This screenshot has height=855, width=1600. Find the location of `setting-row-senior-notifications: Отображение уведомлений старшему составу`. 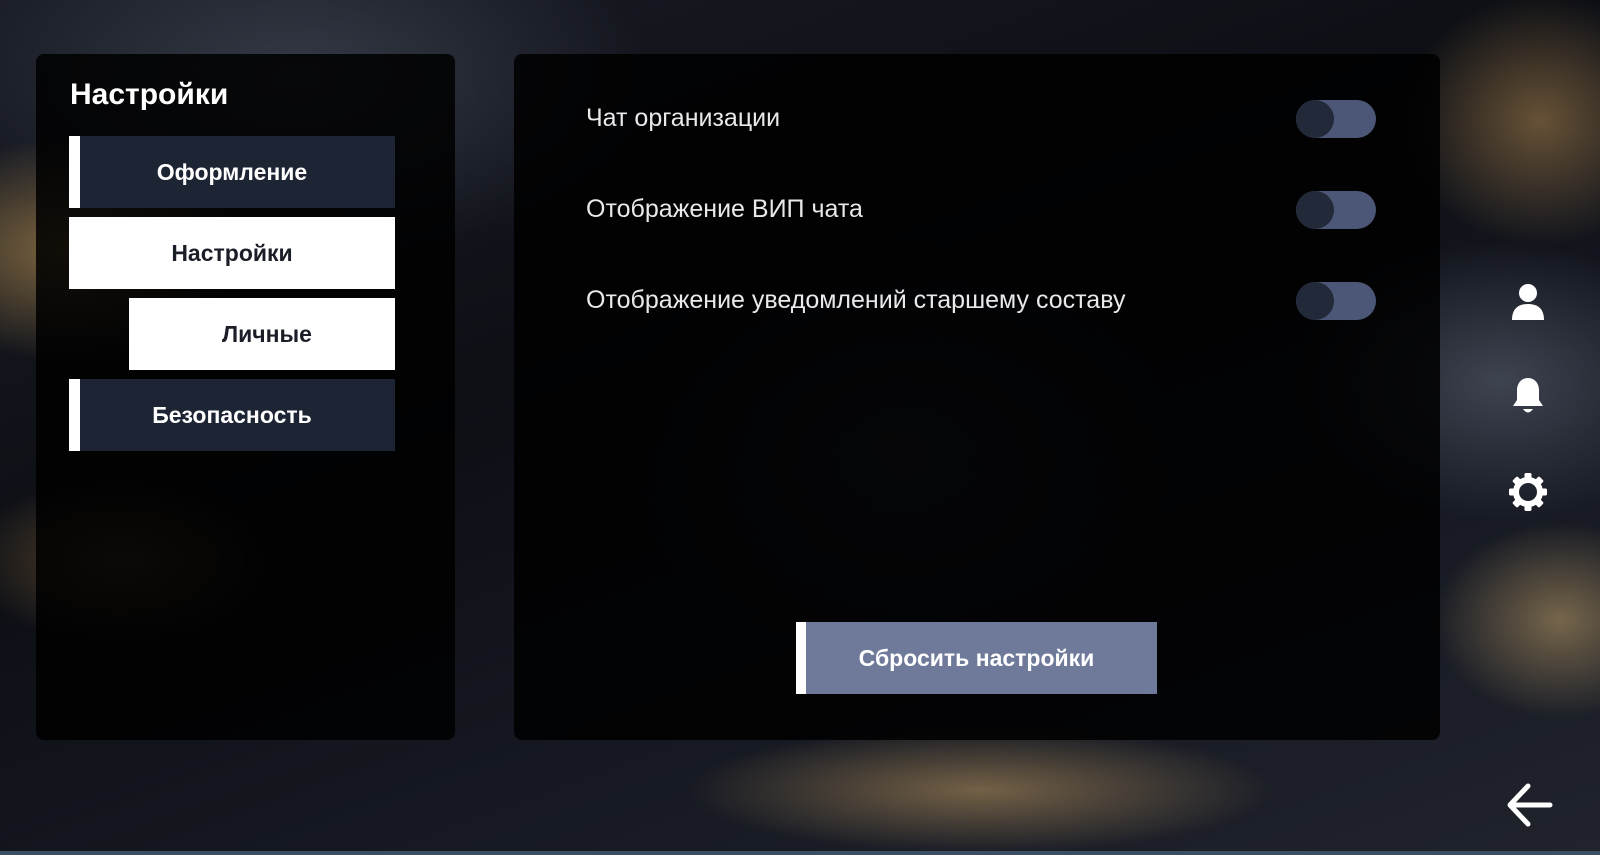

setting-row-senior-notifications: Отображение уведомлений старшему составу is located at coordinates (981, 302).